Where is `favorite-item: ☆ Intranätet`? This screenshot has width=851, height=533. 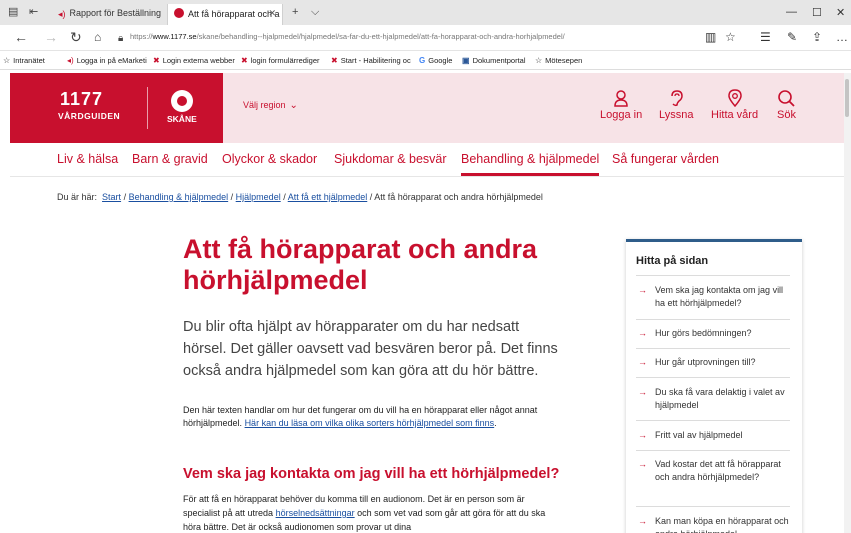 favorite-item: ☆ Intranätet is located at coordinates (24, 60).